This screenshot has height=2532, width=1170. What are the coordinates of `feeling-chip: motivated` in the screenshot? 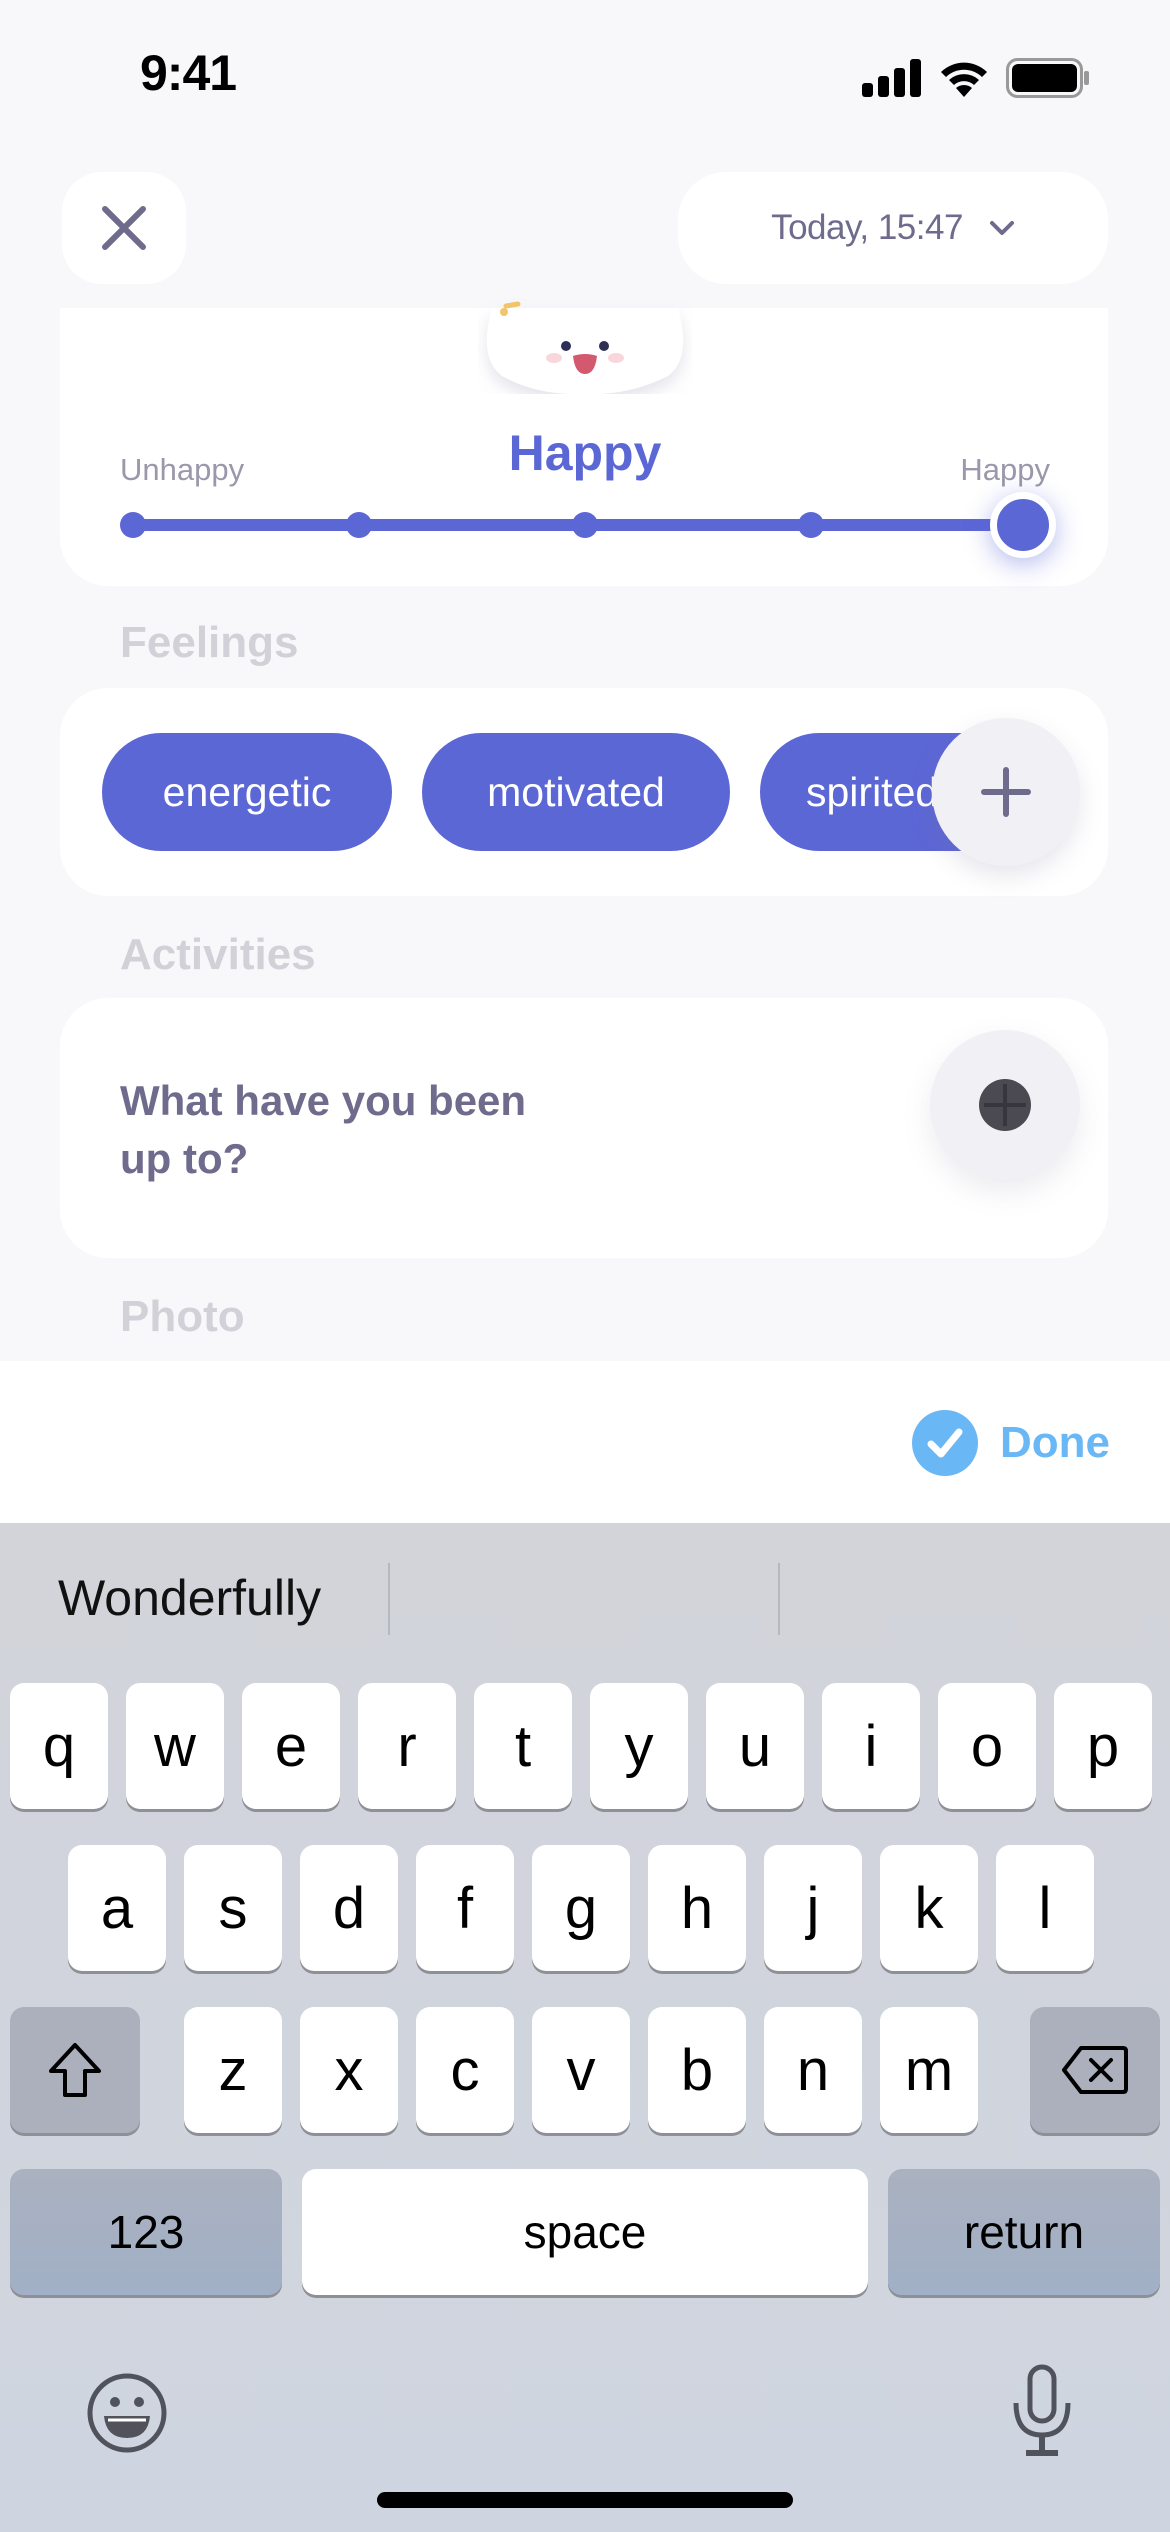 It's located at (576, 792).